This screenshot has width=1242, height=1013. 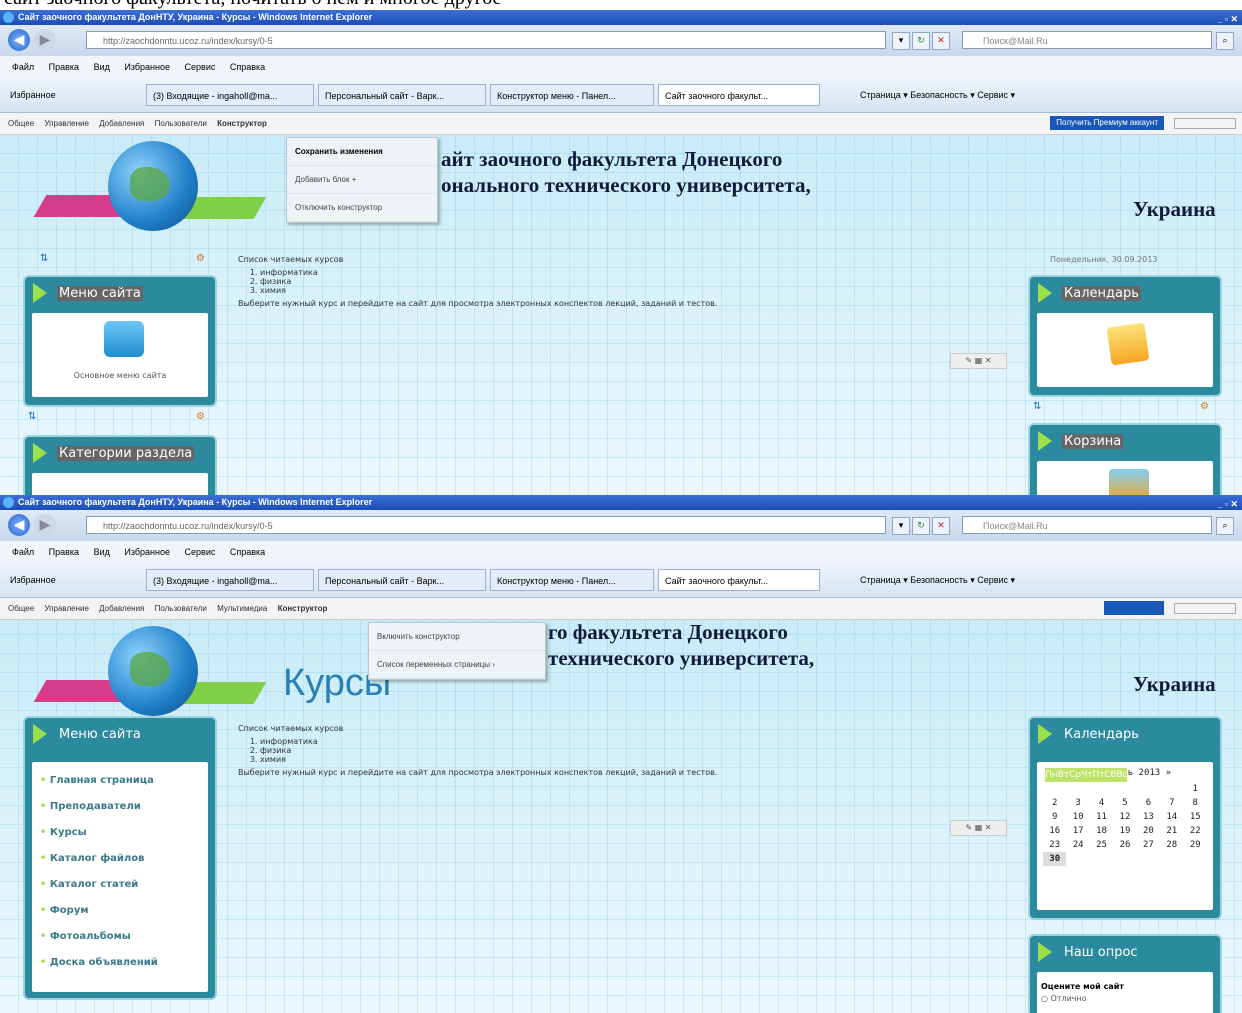 What do you see at coordinates (1054, 817) in the screenshot?
I see `calendar-day: 9` at bounding box center [1054, 817].